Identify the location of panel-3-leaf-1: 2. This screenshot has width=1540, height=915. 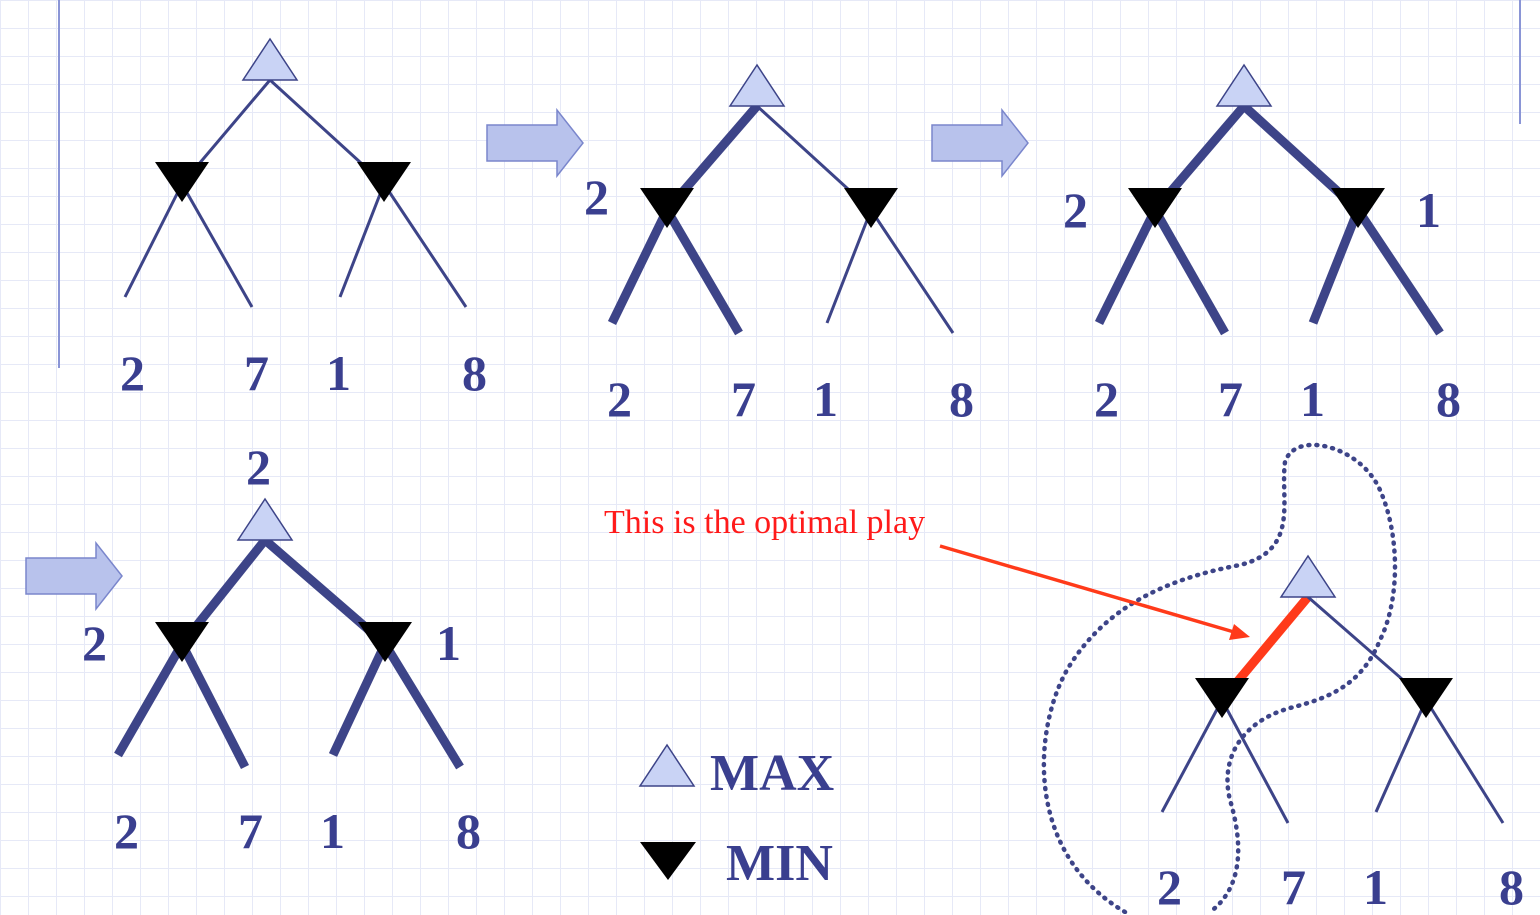
(1106, 399).